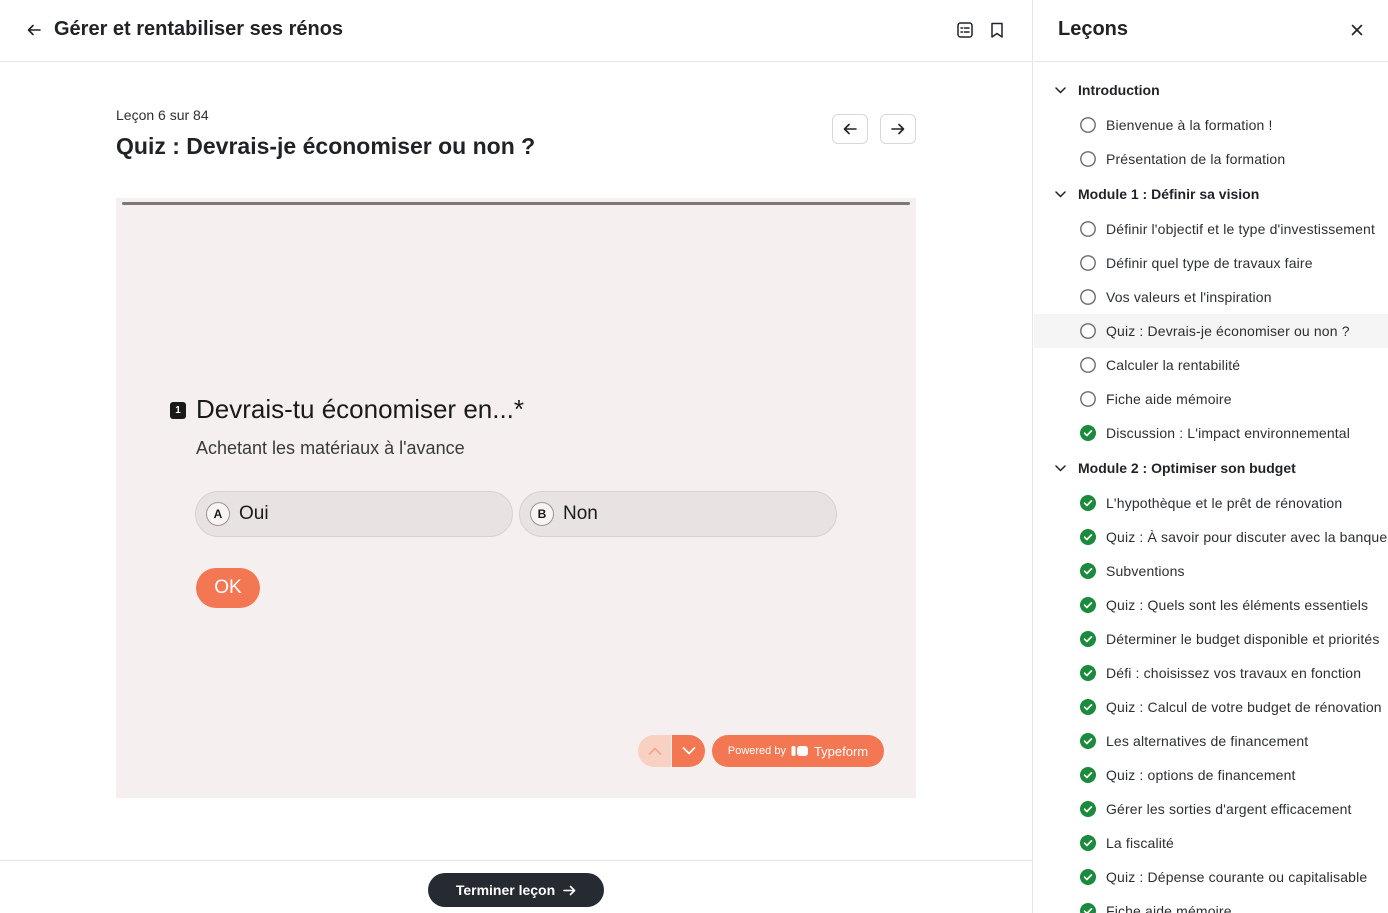 The height and width of the screenshot is (913, 1388). I want to click on sidebar-lesson-item: Subventions, so click(1211, 571).